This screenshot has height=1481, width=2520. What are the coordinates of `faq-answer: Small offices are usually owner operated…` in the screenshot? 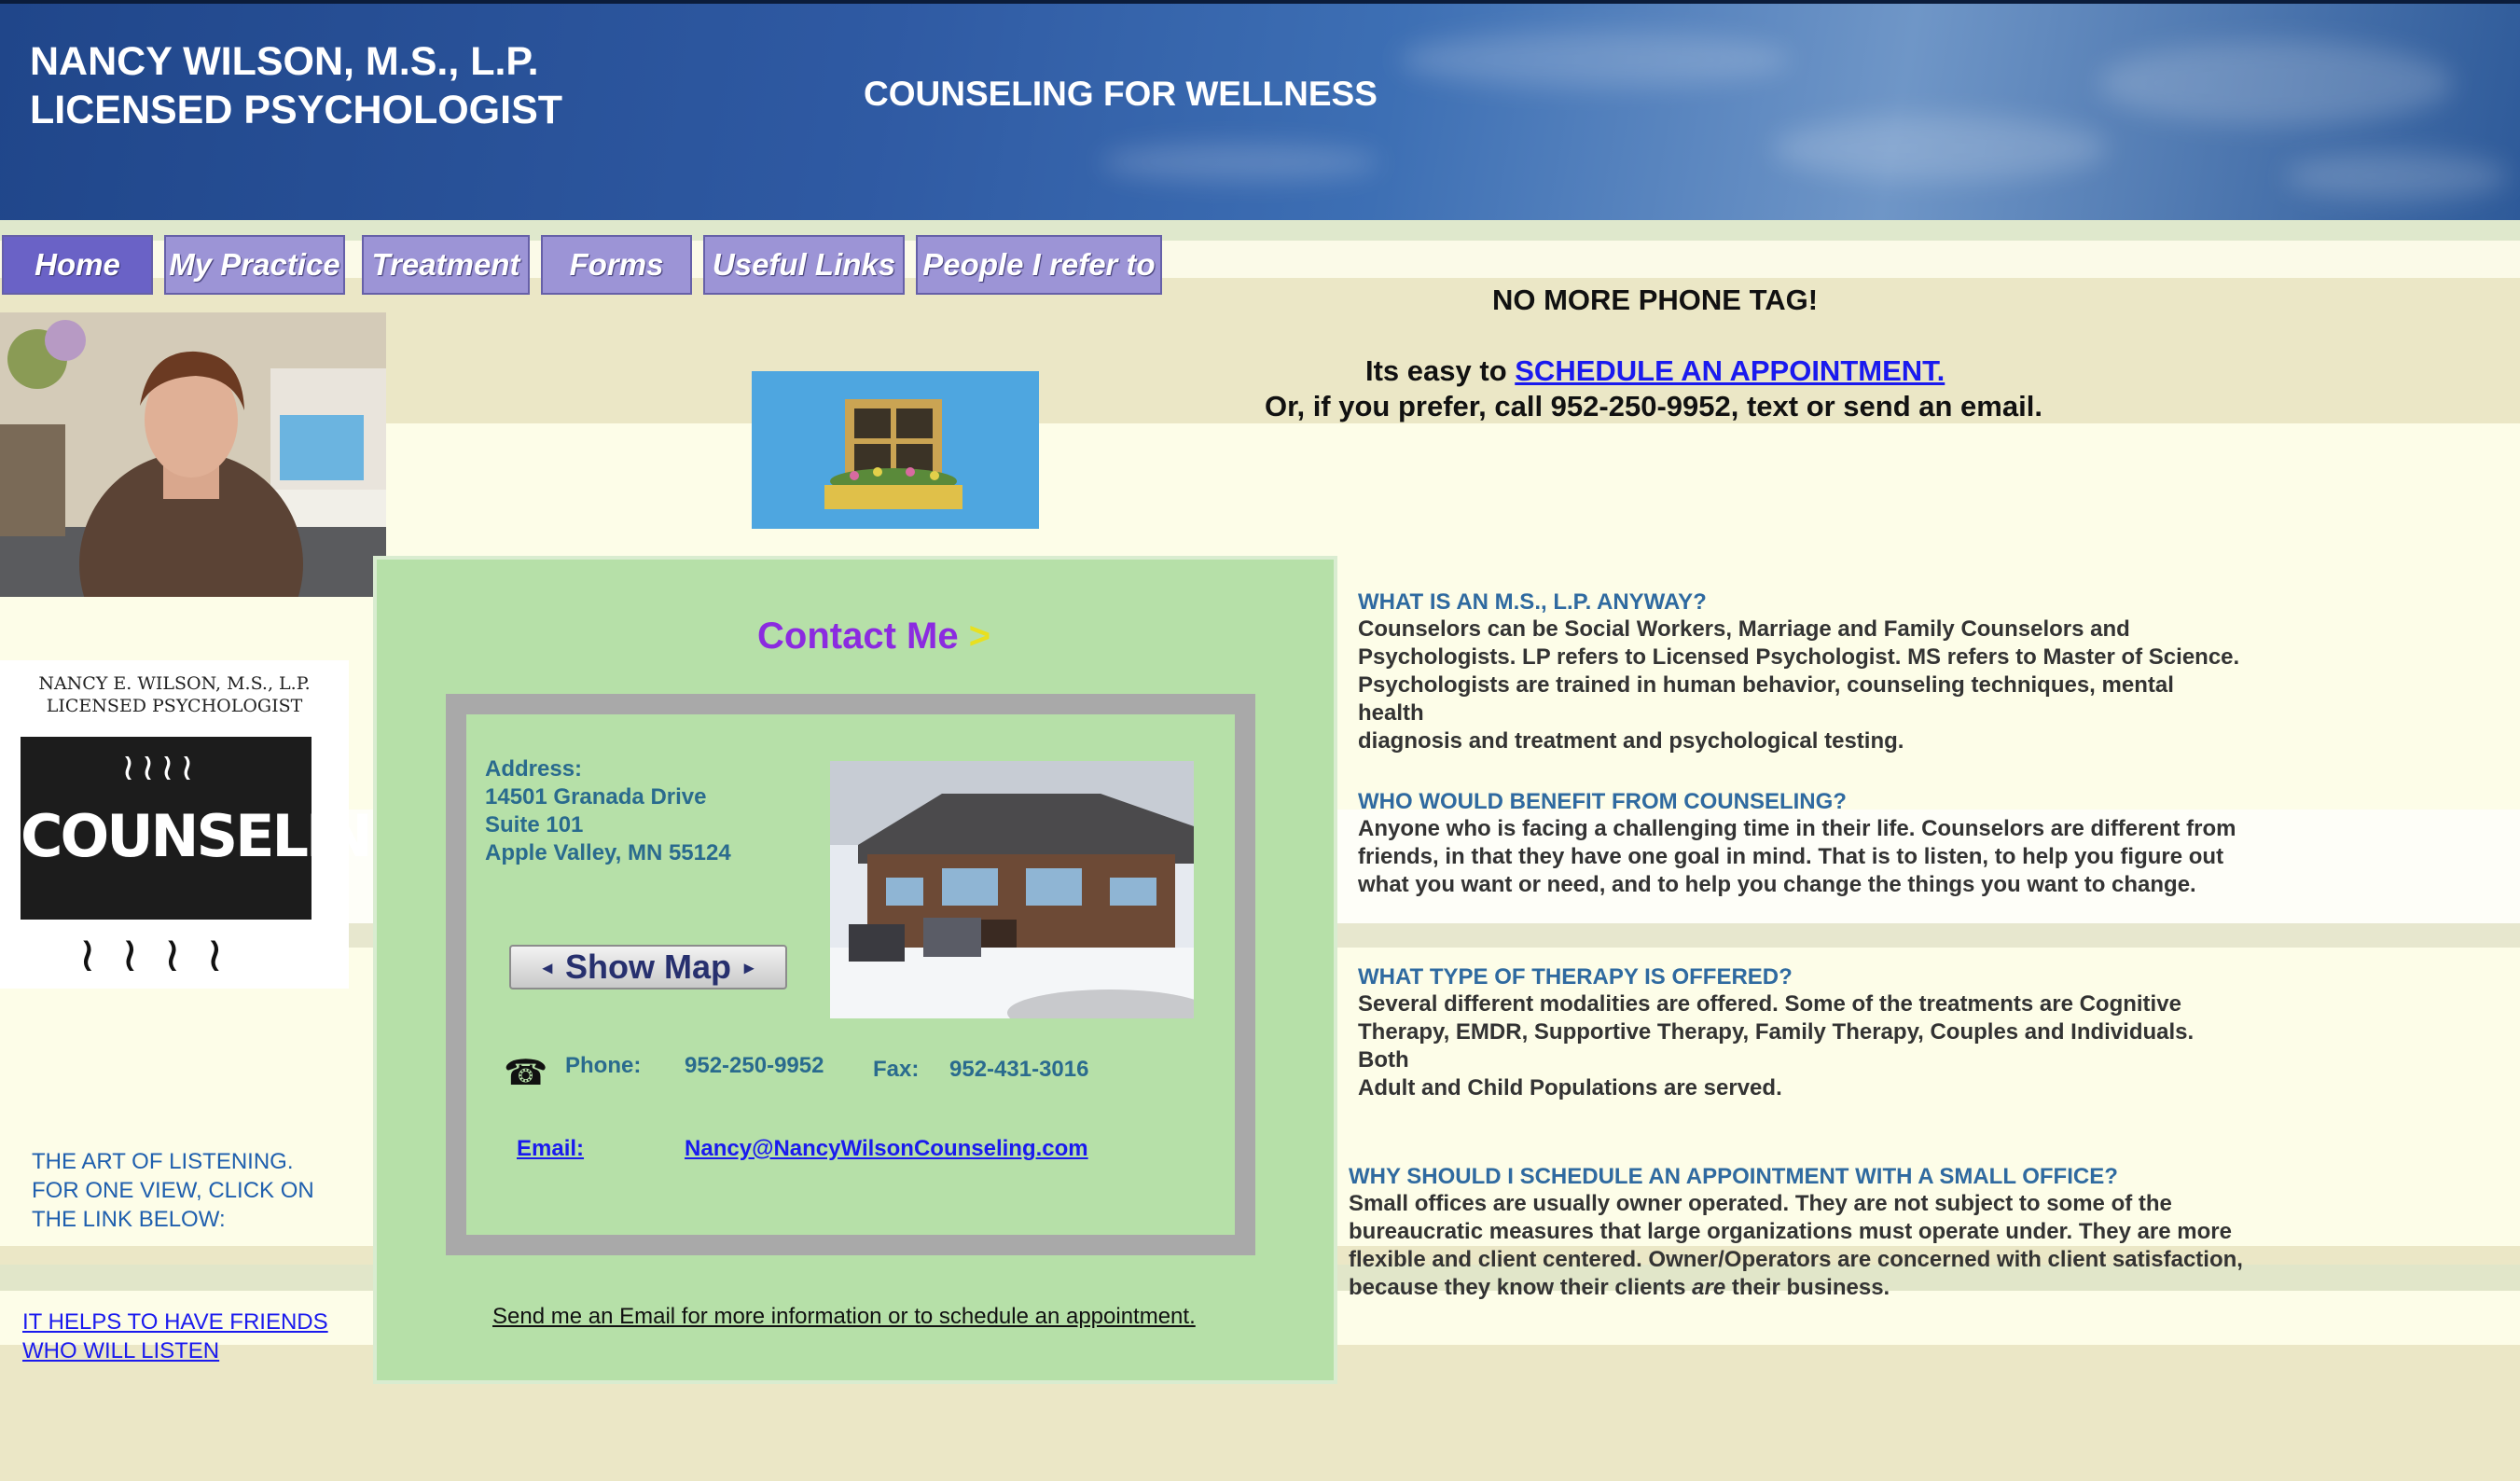 It's located at (1796, 1246).